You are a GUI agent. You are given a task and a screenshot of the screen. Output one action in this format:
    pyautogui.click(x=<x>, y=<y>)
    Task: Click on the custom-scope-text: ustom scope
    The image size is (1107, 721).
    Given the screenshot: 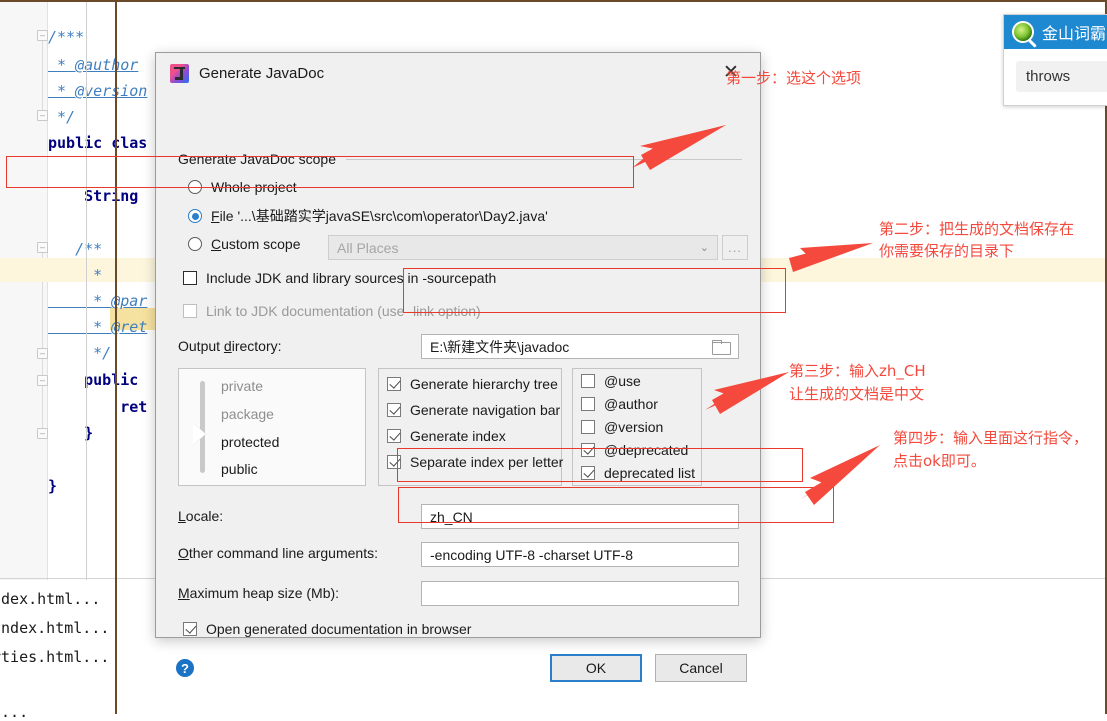 What is the action you would take?
    pyautogui.click(x=261, y=244)
    